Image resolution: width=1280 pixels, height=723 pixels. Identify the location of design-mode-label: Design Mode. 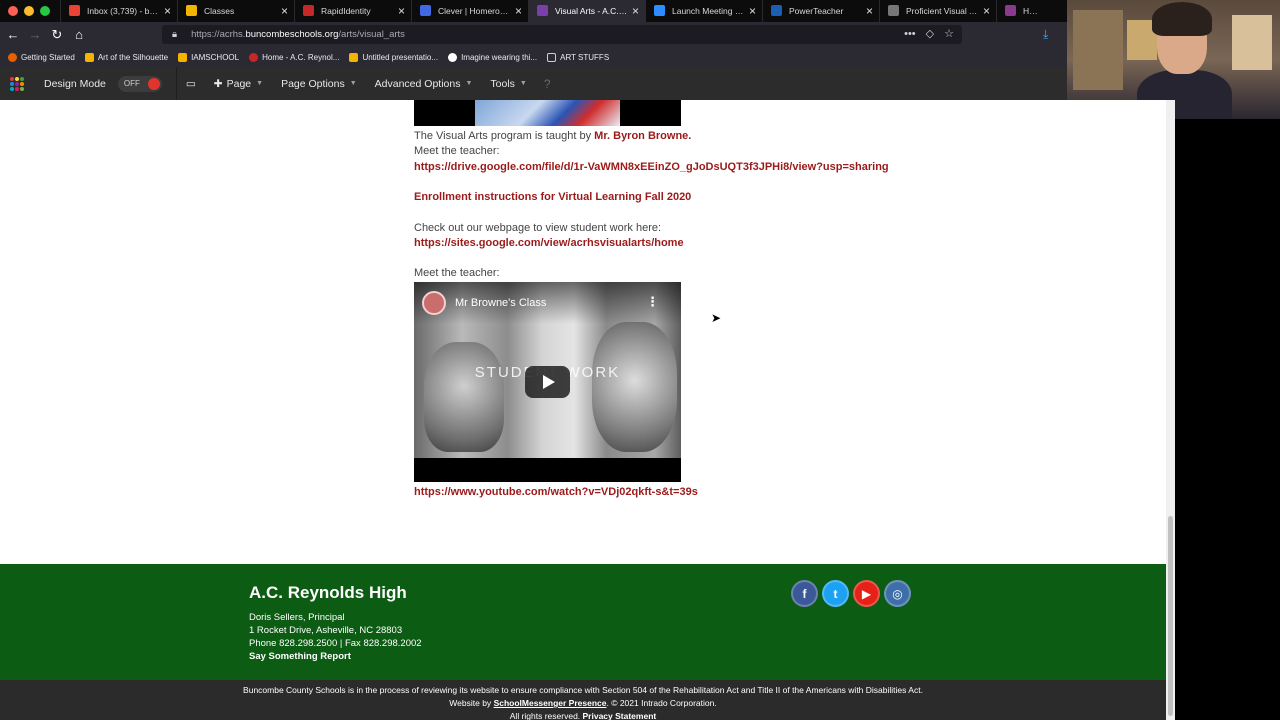
(75, 83).